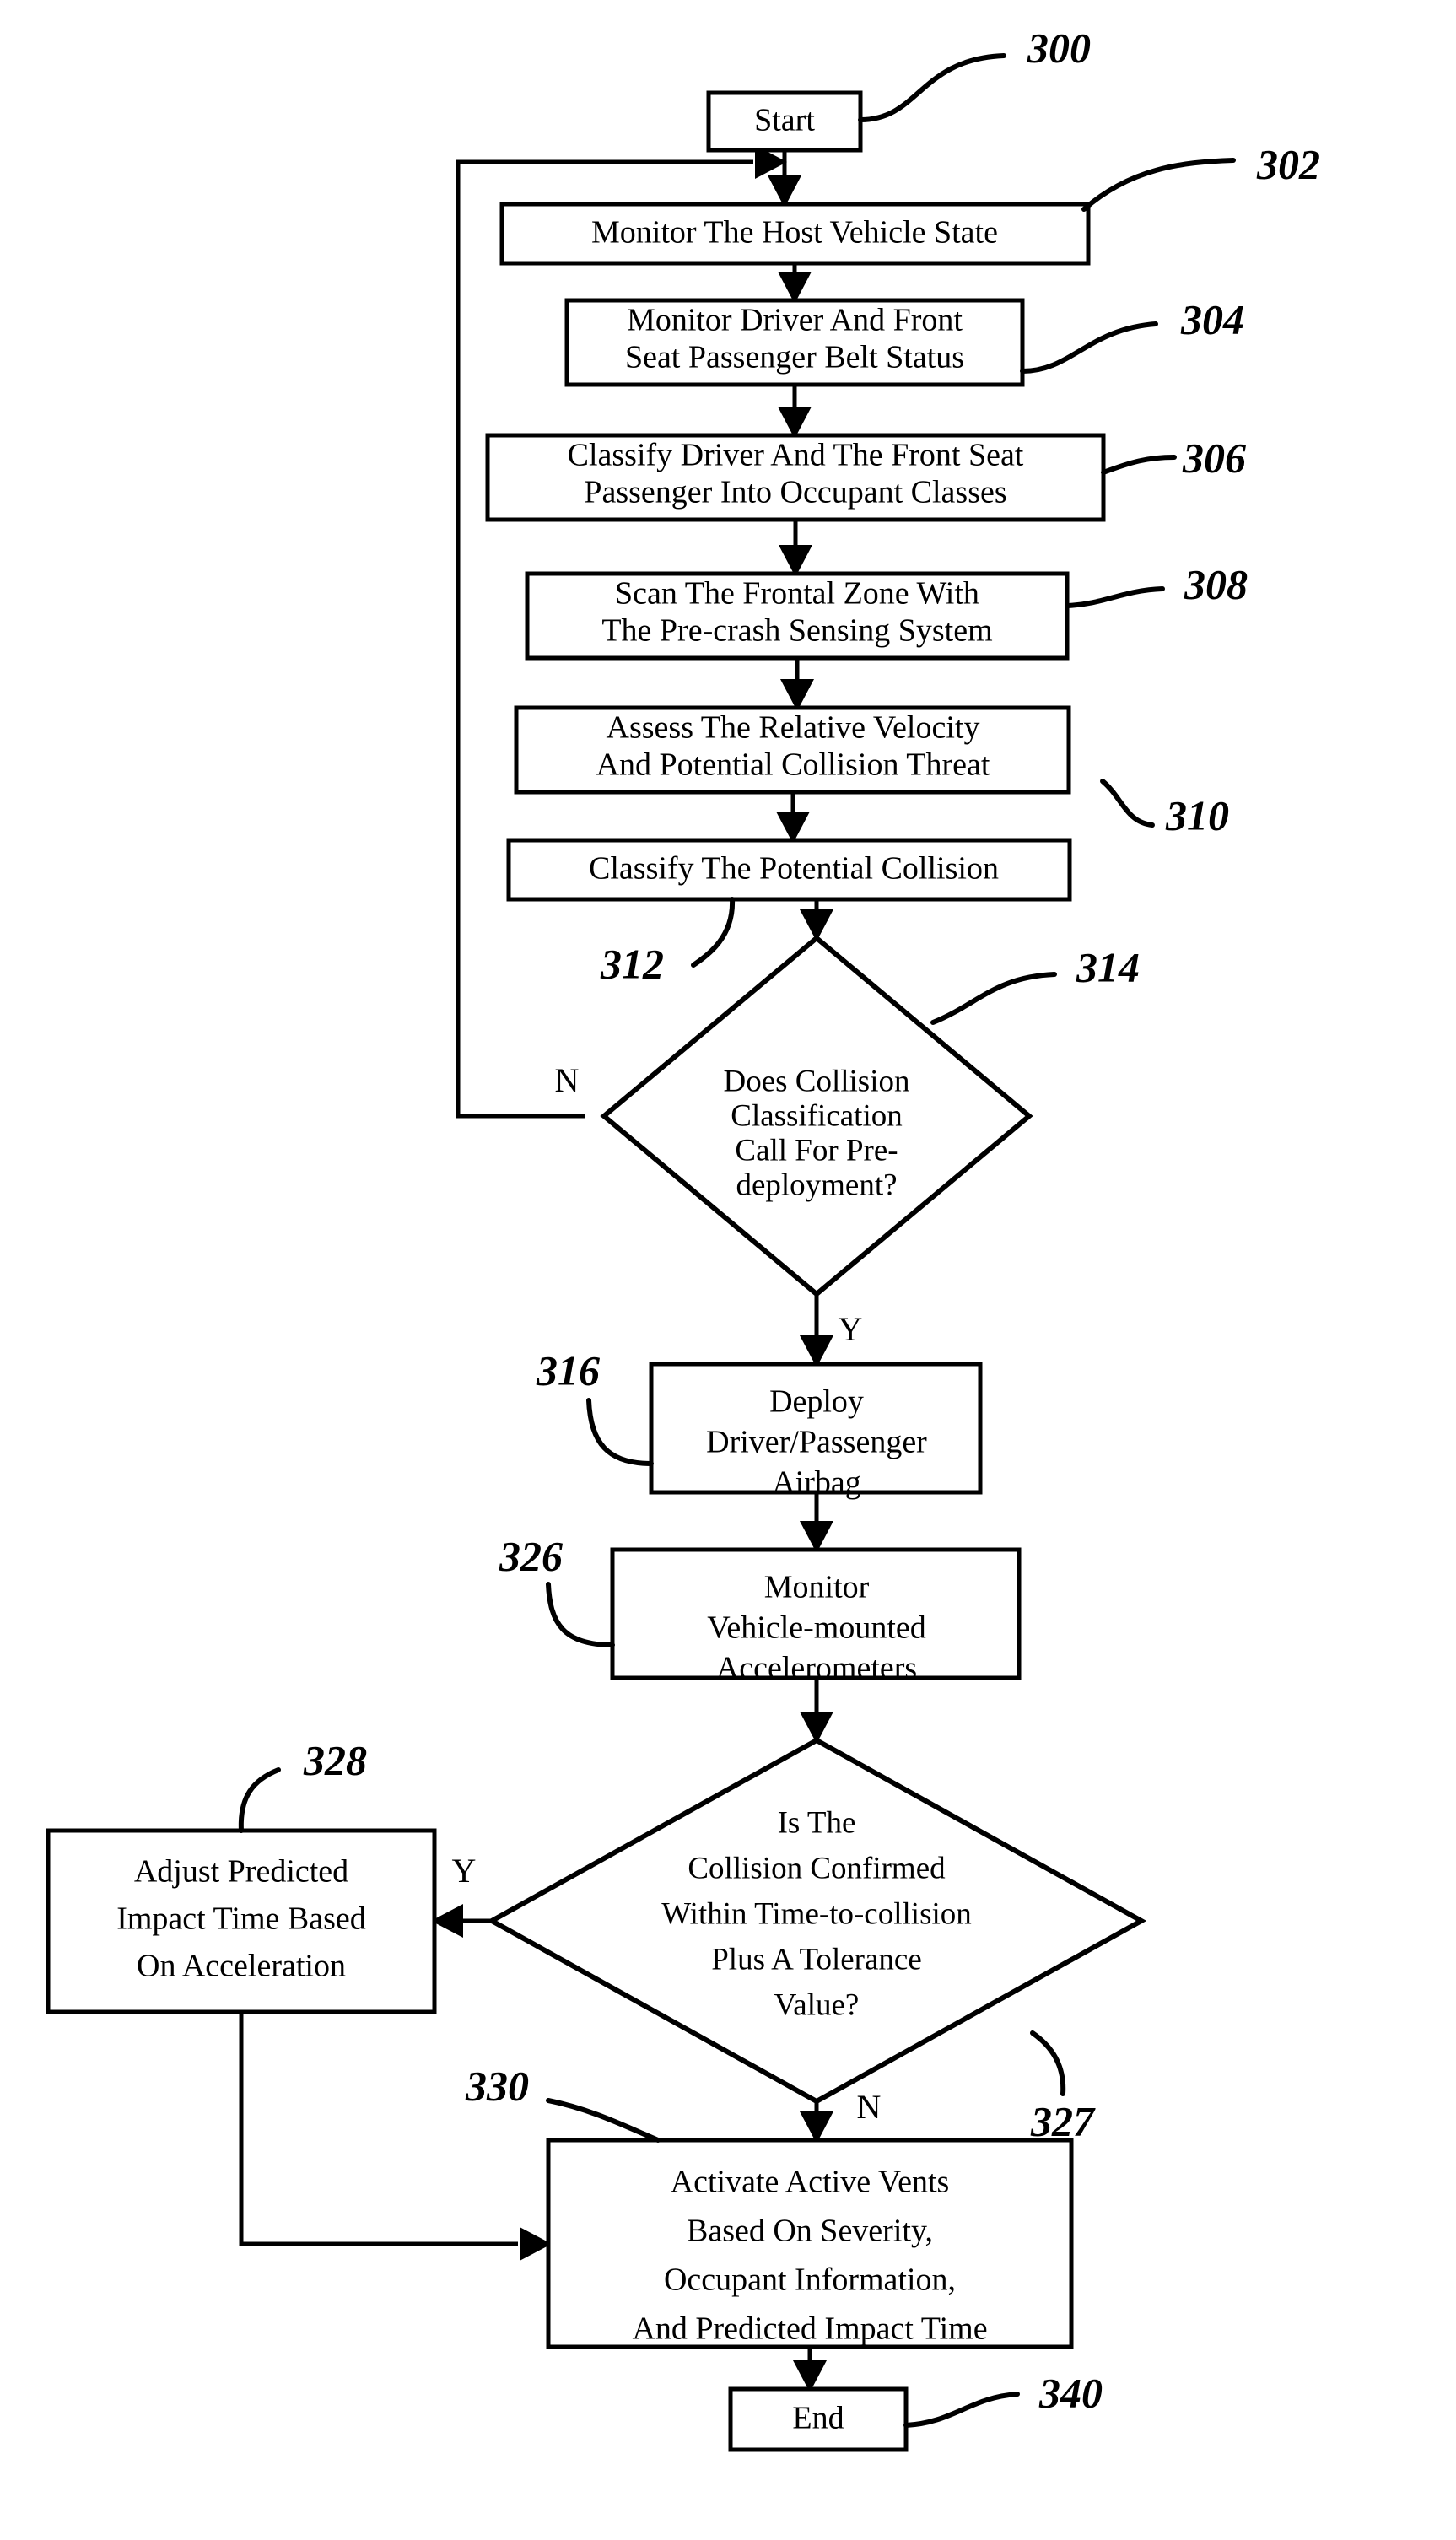 The height and width of the screenshot is (2540, 1456). I want to click on ref-327: 327, so click(1063, 2120).